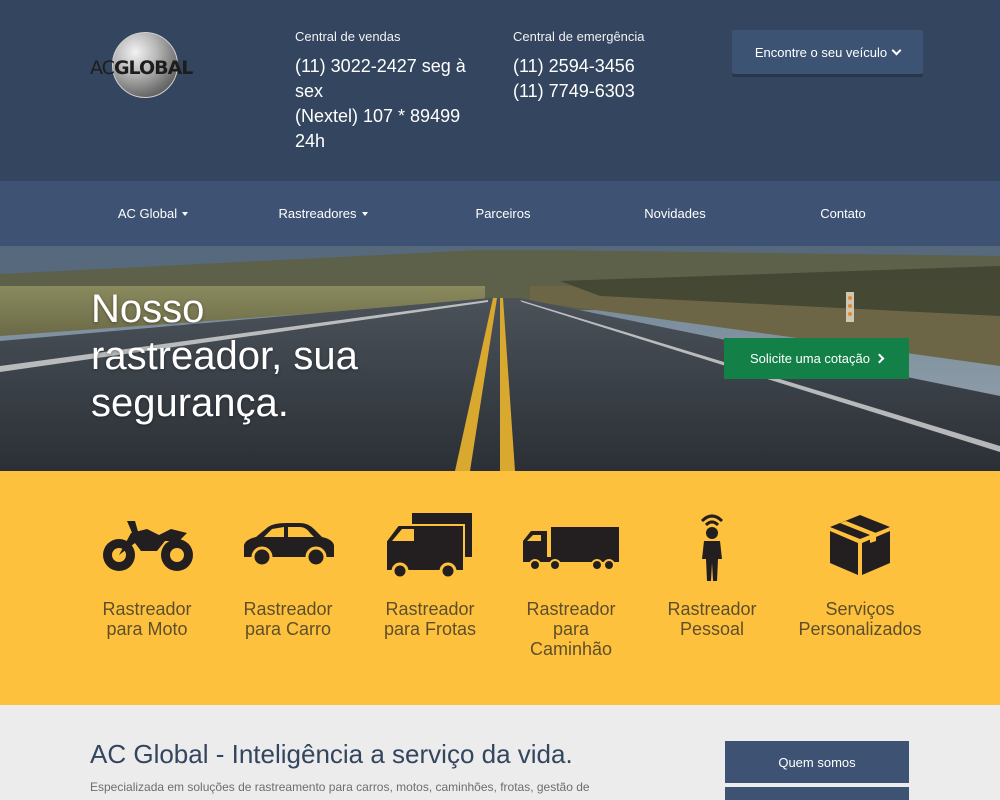 This screenshot has width=1000, height=800. I want to click on service-label: Serviços Personalizados, so click(860, 619).